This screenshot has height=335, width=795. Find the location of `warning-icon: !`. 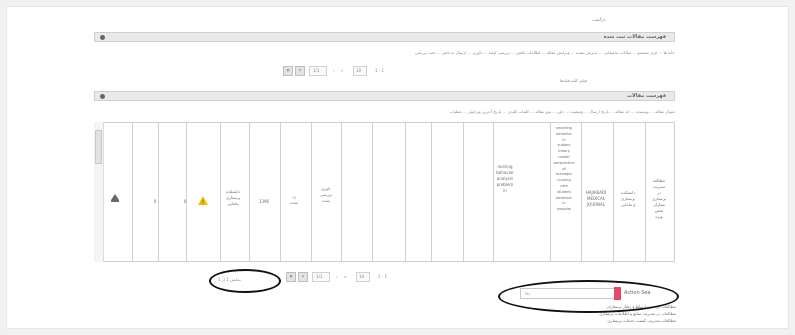

warning-icon: ! is located at coordinates (203, 201).